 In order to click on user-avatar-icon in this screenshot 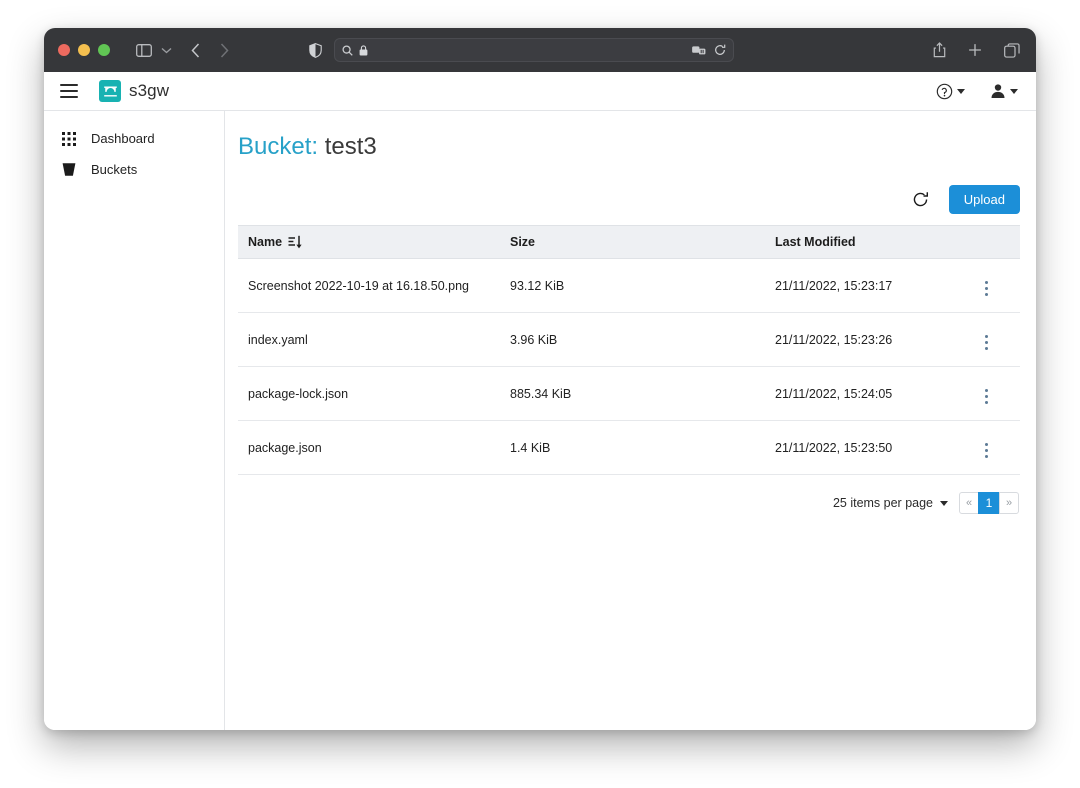, I will do `click(998, 91)`.